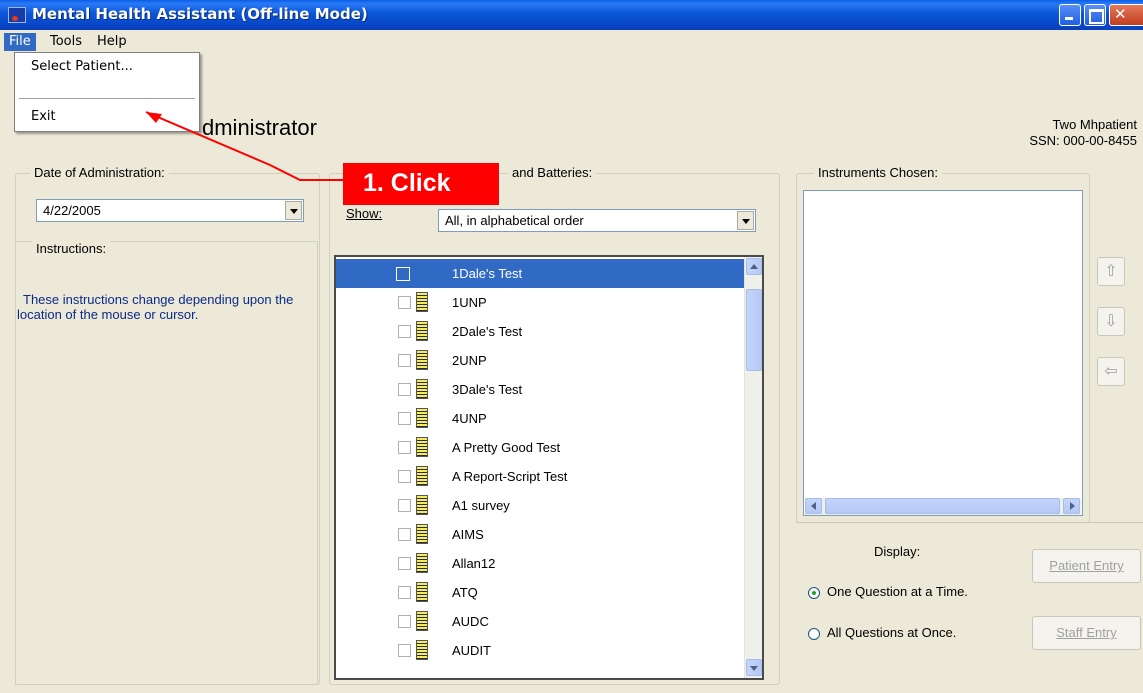  I want to click on list-item: A Report-Script Test, so click(540, 476).